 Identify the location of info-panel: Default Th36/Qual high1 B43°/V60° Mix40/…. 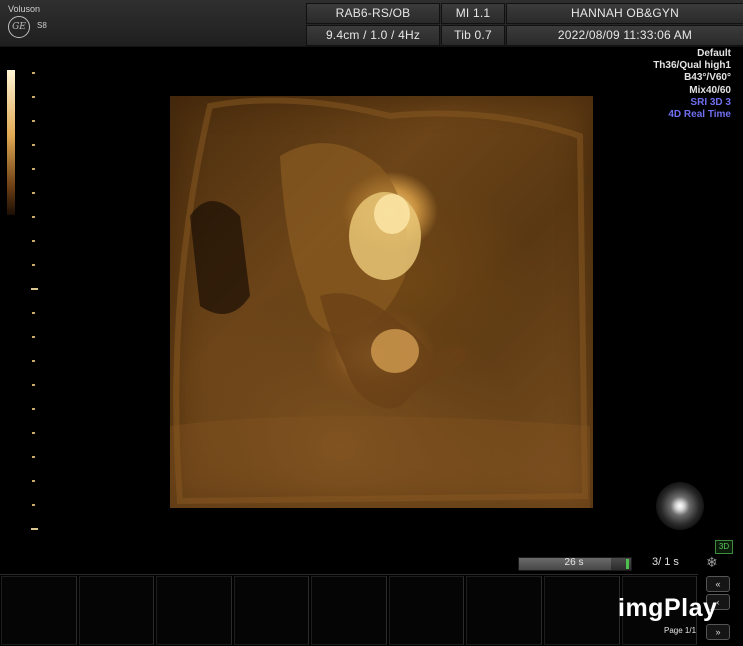
(692, 84).